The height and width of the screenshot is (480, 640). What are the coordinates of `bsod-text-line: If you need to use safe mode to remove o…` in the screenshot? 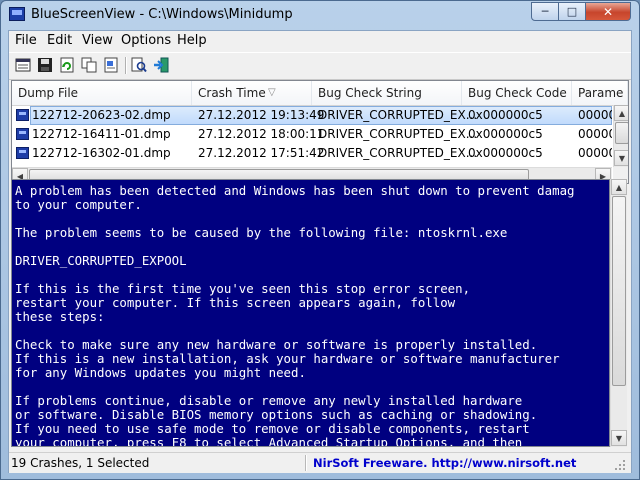 It's located at (272, 428).